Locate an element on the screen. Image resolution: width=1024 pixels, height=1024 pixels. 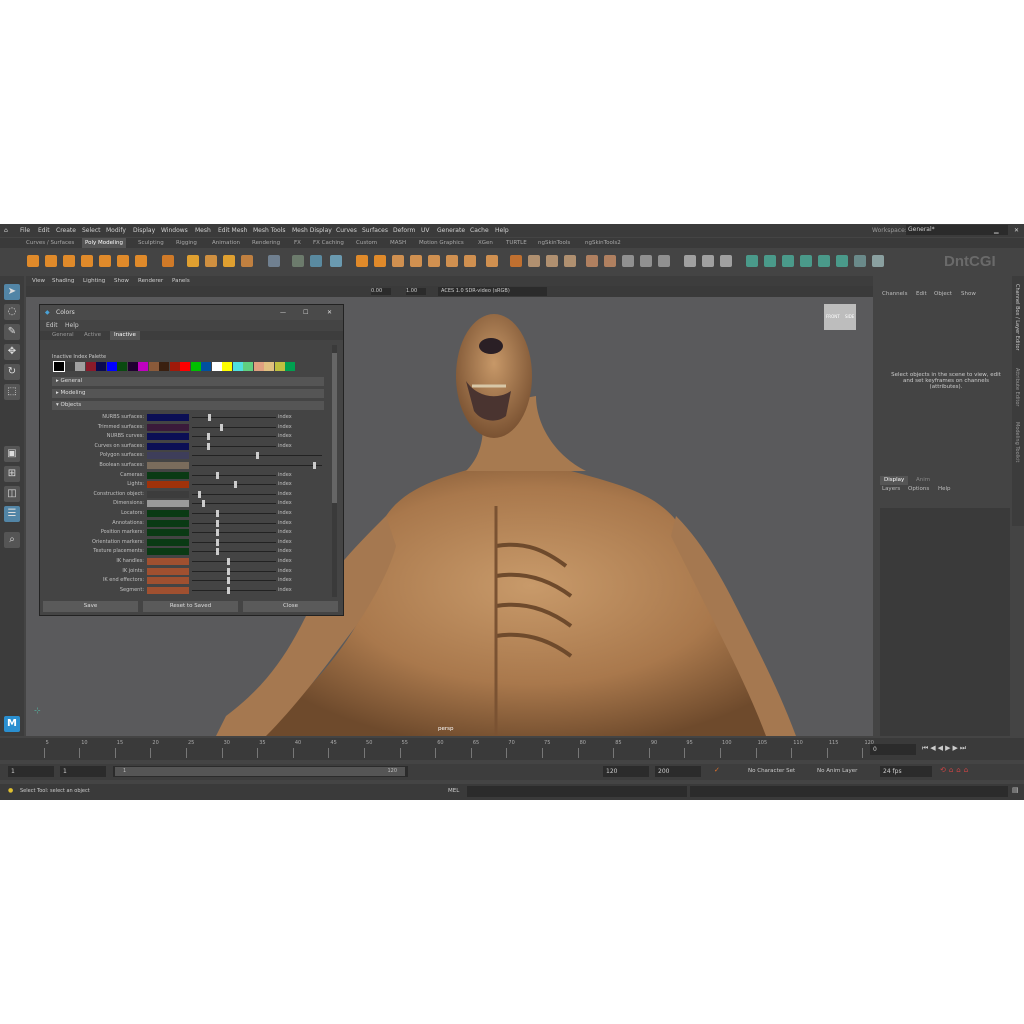
autokey-icon: ✓ is located at coordinates (717, 770).